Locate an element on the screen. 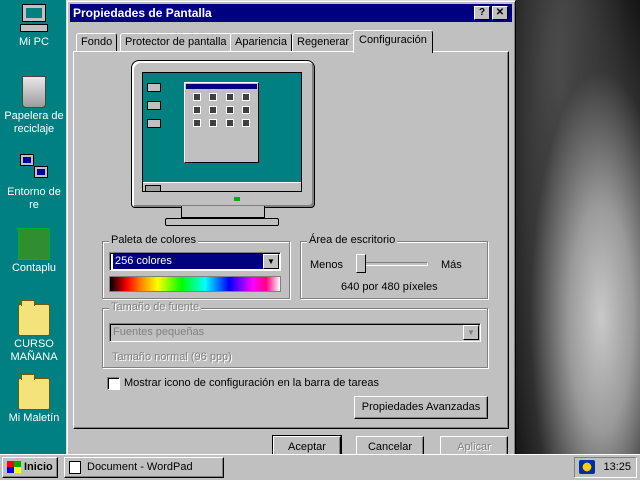  desktop-icon-curso-manana: CURSO MAÑANA is located at coordinates (34, 332).